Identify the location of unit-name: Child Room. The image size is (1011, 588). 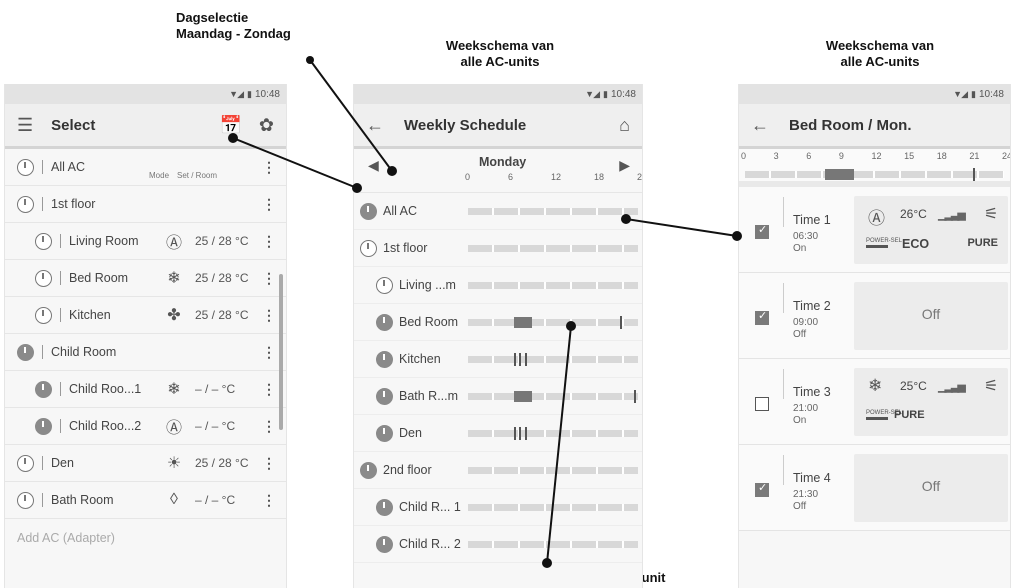
(84, 352).